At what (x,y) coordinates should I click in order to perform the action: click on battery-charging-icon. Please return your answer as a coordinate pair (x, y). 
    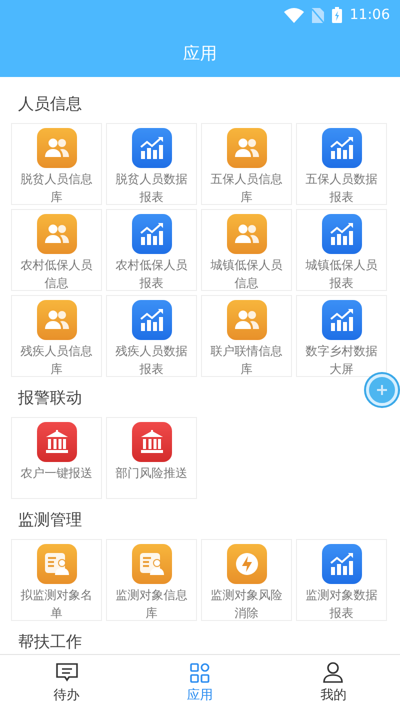
    Looking at the image, I should click on (337, 15).